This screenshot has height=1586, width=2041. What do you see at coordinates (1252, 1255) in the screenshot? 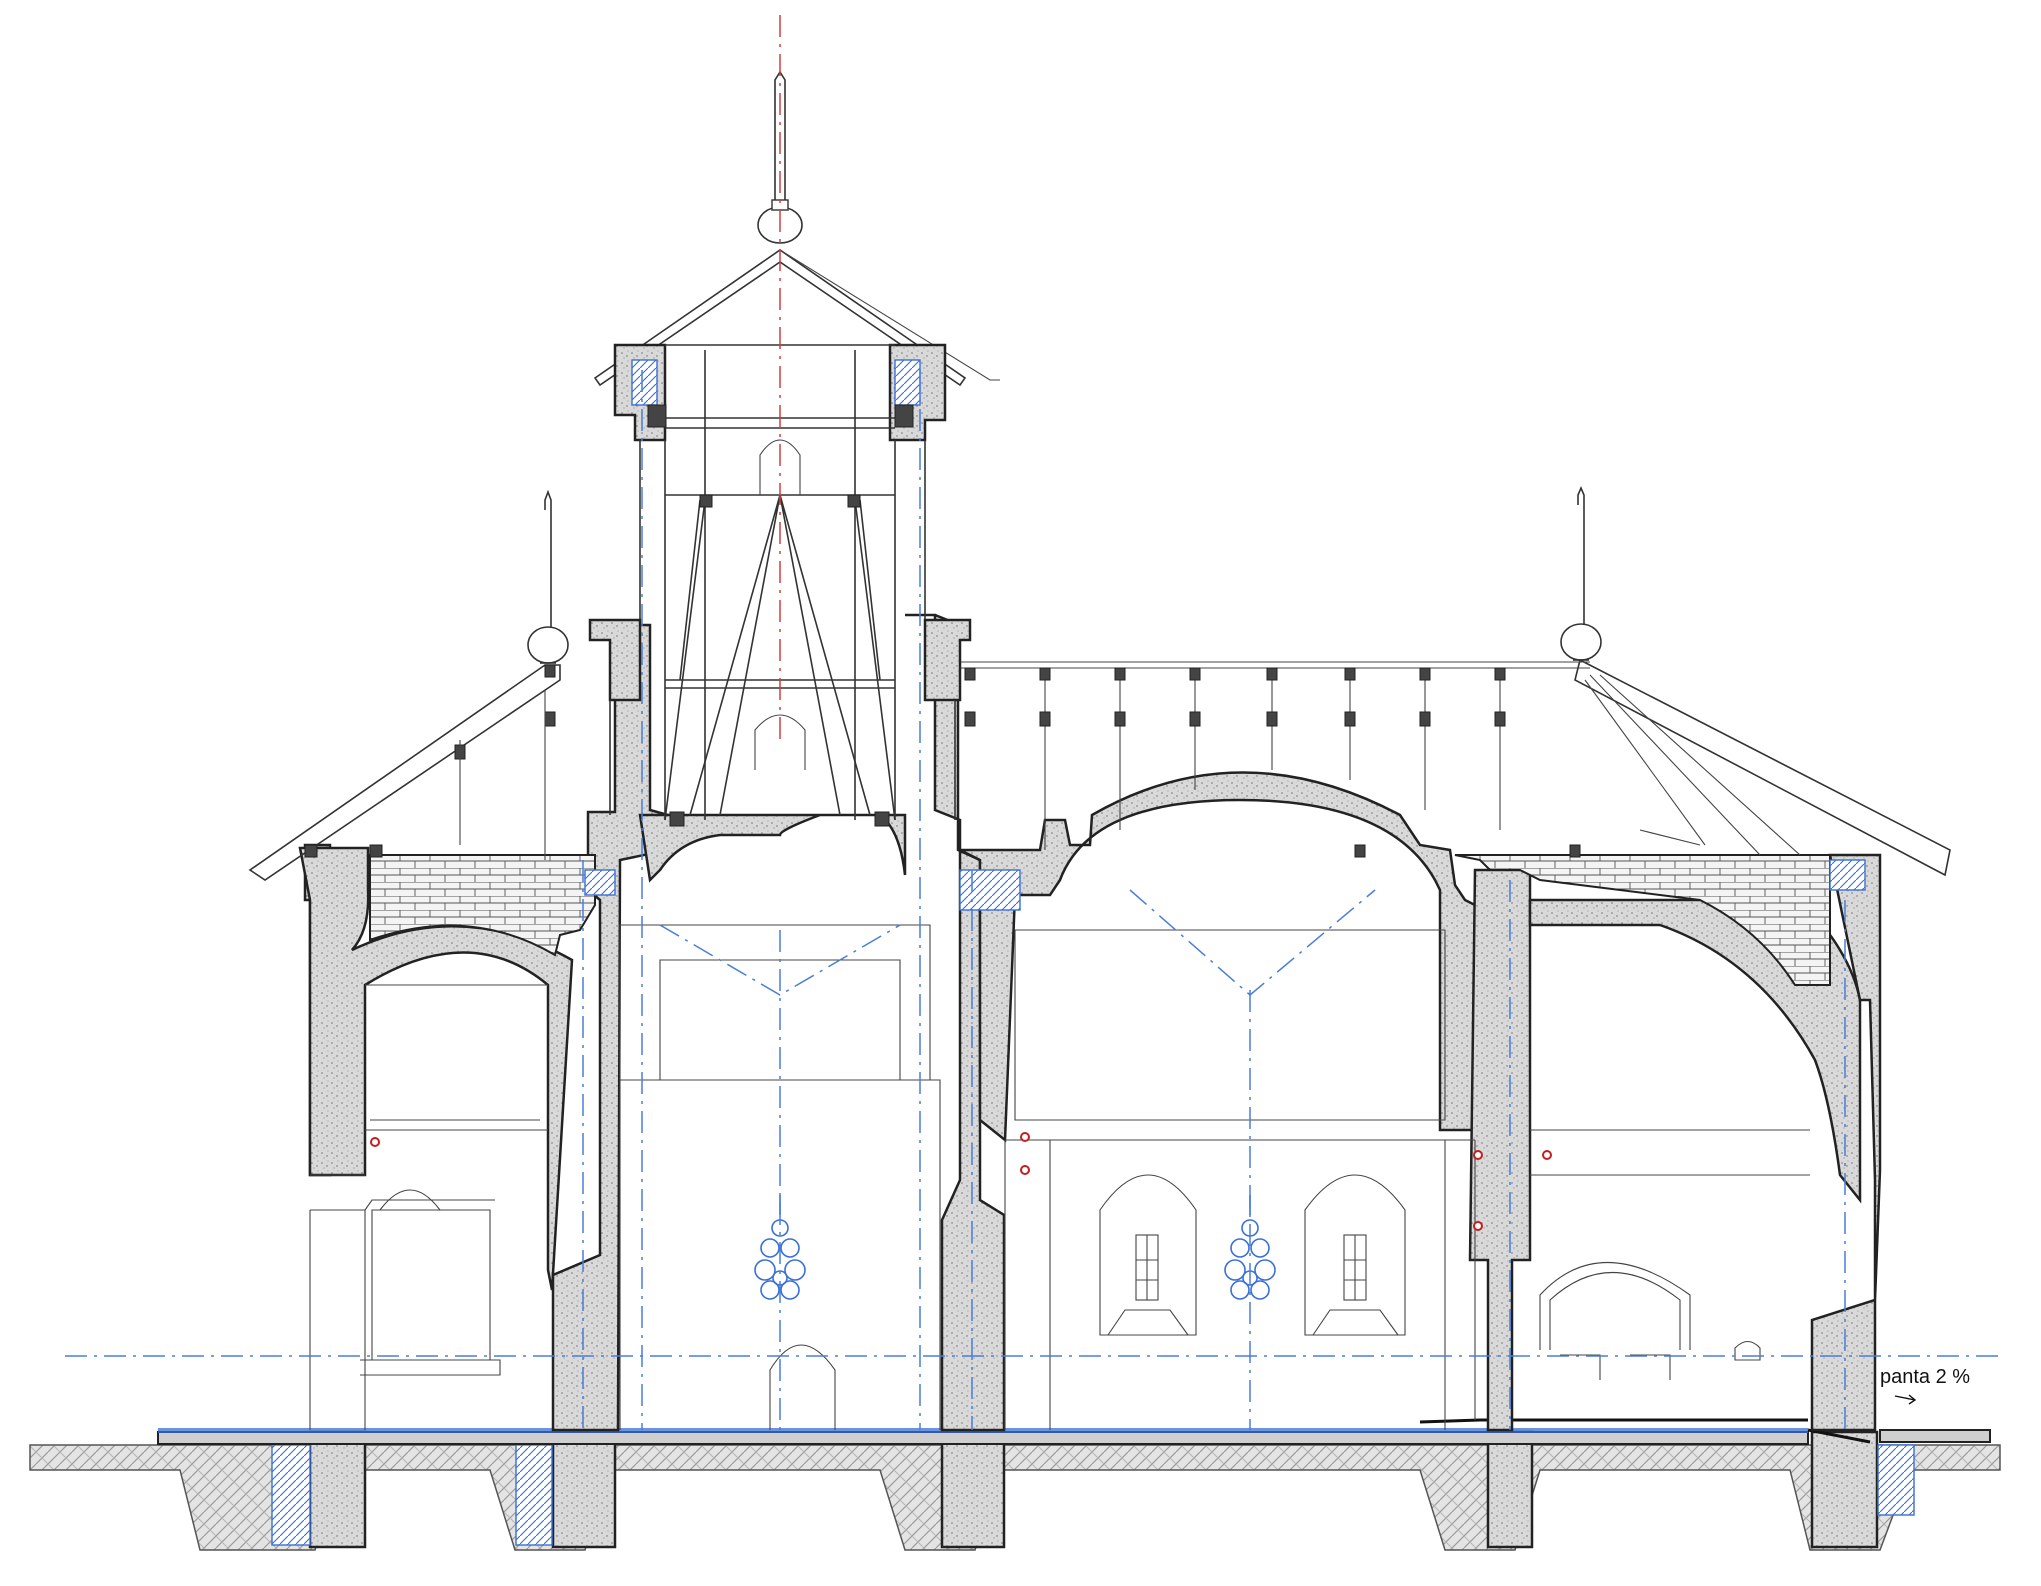
I see `nave-windows` at bounding box center [1252, 1255].